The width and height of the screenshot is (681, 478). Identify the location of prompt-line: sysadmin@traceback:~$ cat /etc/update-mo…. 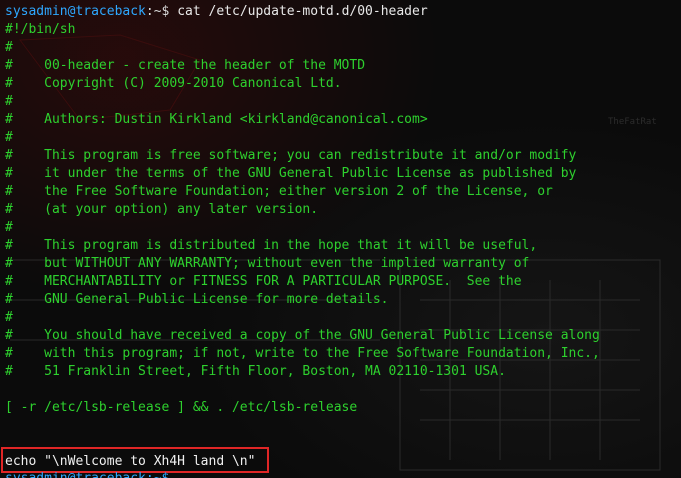
(302, 12).